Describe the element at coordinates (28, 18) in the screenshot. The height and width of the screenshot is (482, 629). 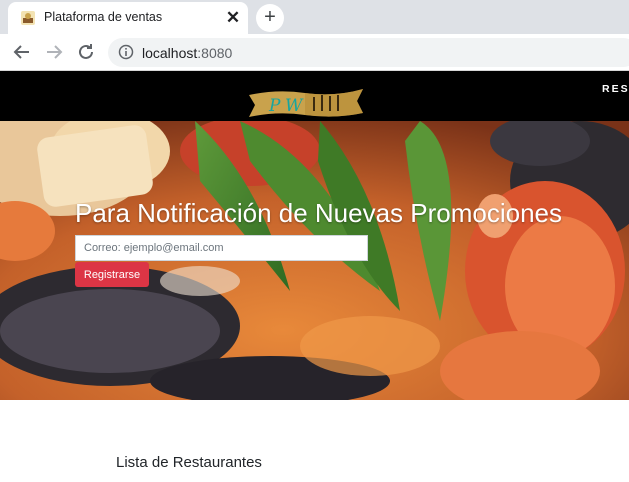
I see `favicon-icon` at that location.